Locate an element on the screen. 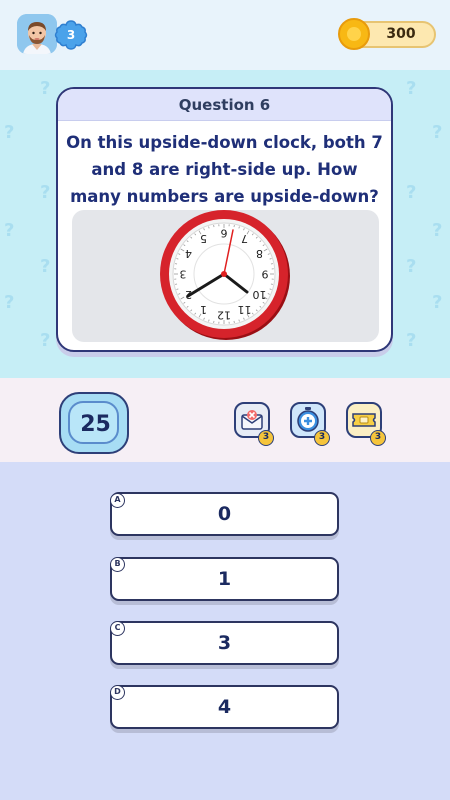  answer-letter: D is located at coordinates (117, 692).